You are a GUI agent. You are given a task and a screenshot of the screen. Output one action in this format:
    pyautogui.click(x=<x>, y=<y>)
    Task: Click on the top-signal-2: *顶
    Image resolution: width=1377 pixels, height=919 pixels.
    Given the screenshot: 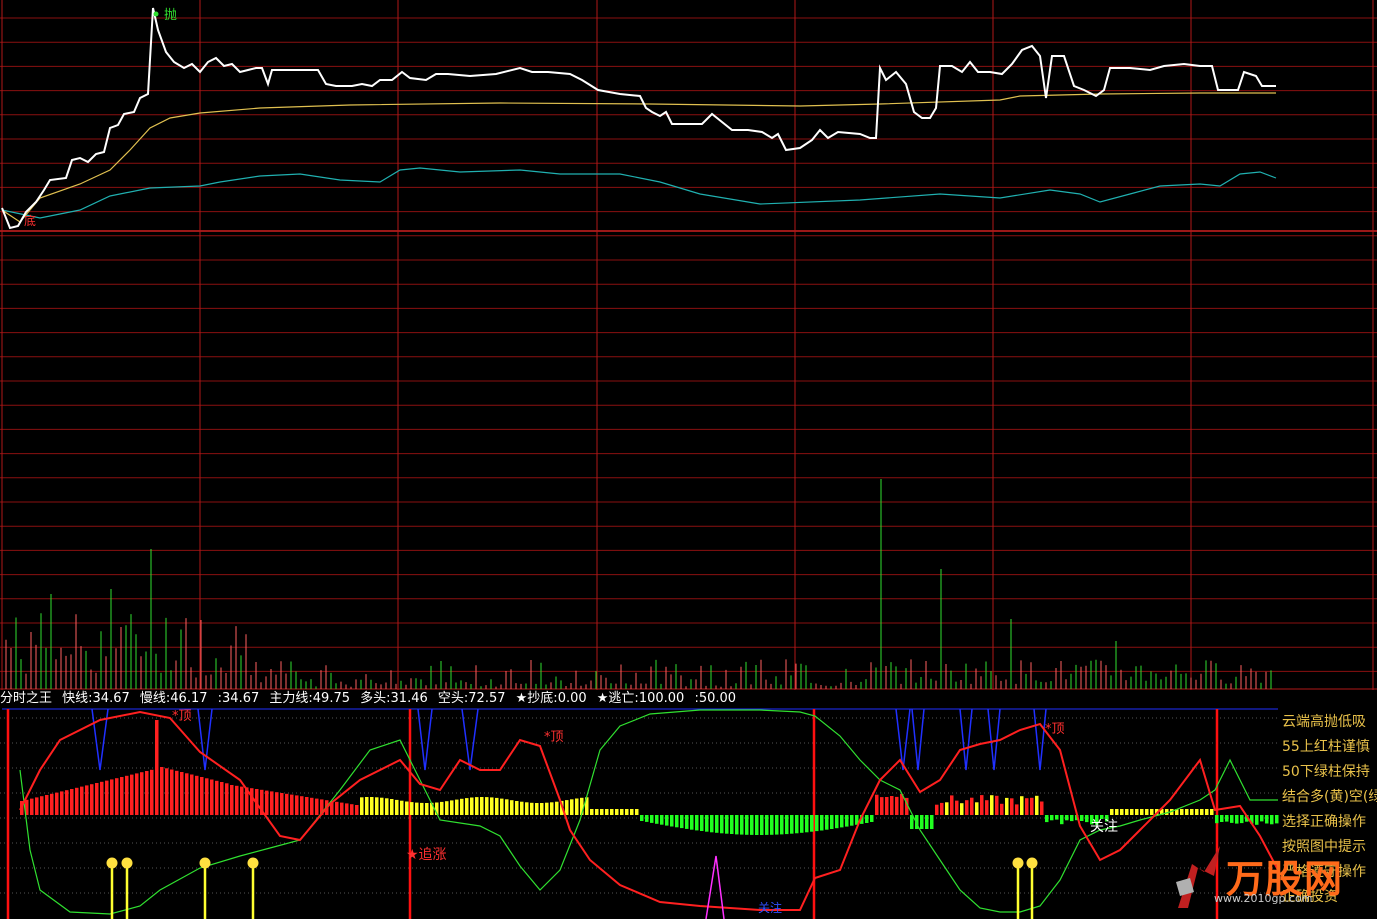 What is the action you would take?
    pyautogui.click(x=554, y=737)
    